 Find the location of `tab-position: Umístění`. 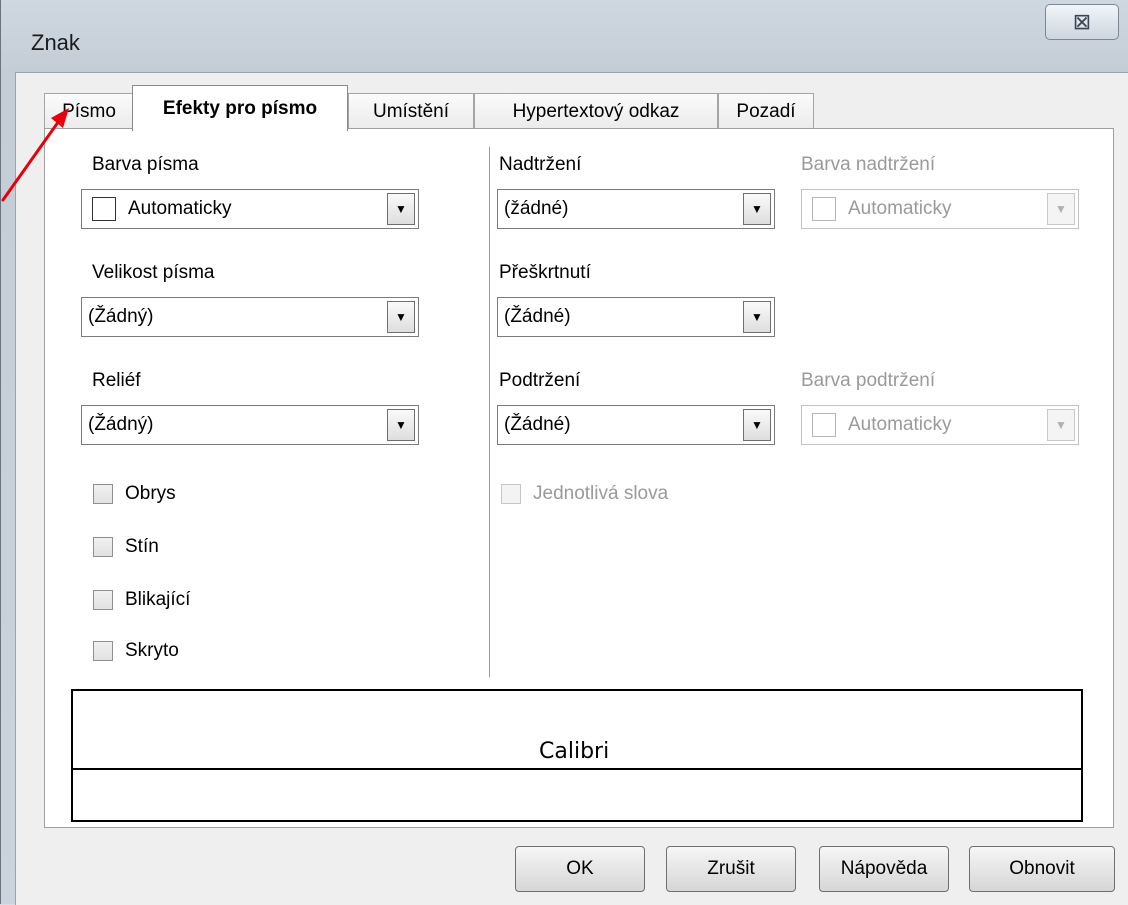

tab-position: Umístění is located at coordinates (411, 111).